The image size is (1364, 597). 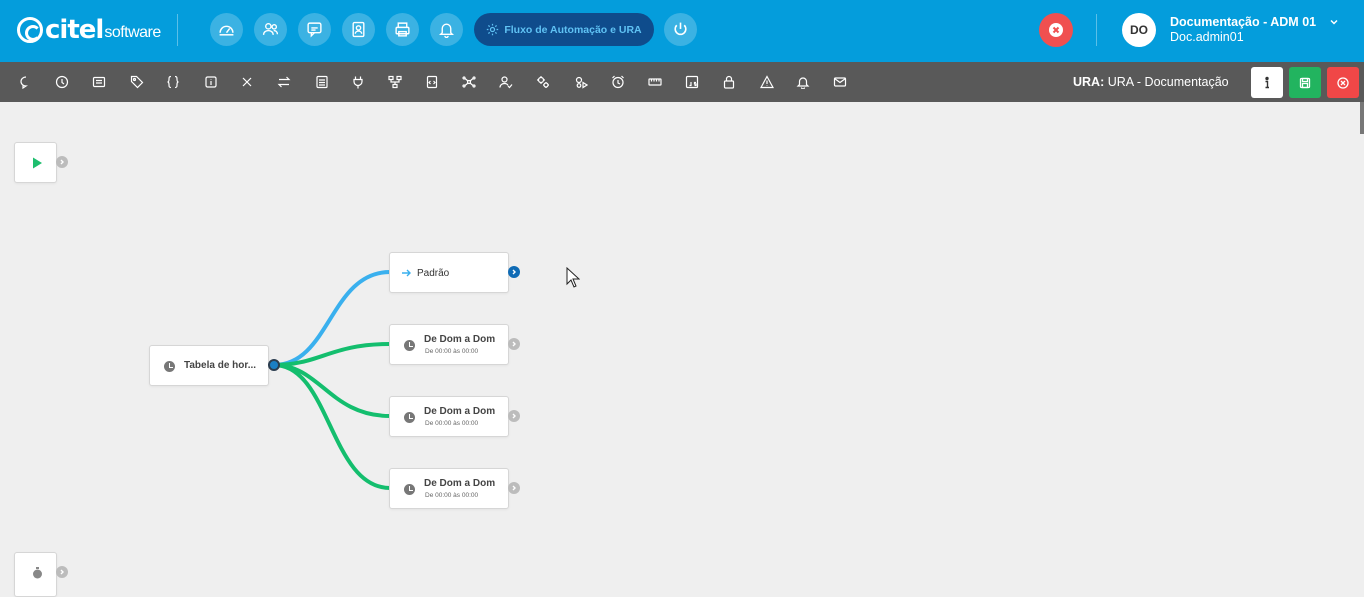 I want to click on branch-node-4: De Dom a Dom De 00:00 às 00:00, so click(x=449, y=488).